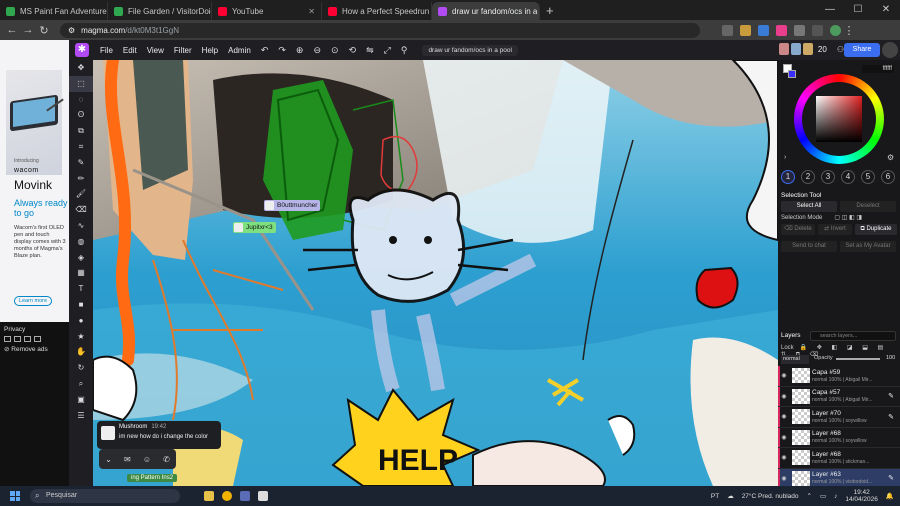 The height and width of the screenshot is (506, 900). I want to click on volume-icon: ♪, so click(835, 496).